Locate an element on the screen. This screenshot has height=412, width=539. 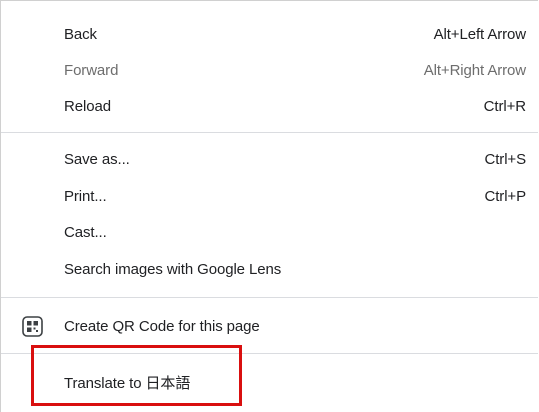
menu-item-print: Print... Ctrl+P is located at coordinates (269, 197).